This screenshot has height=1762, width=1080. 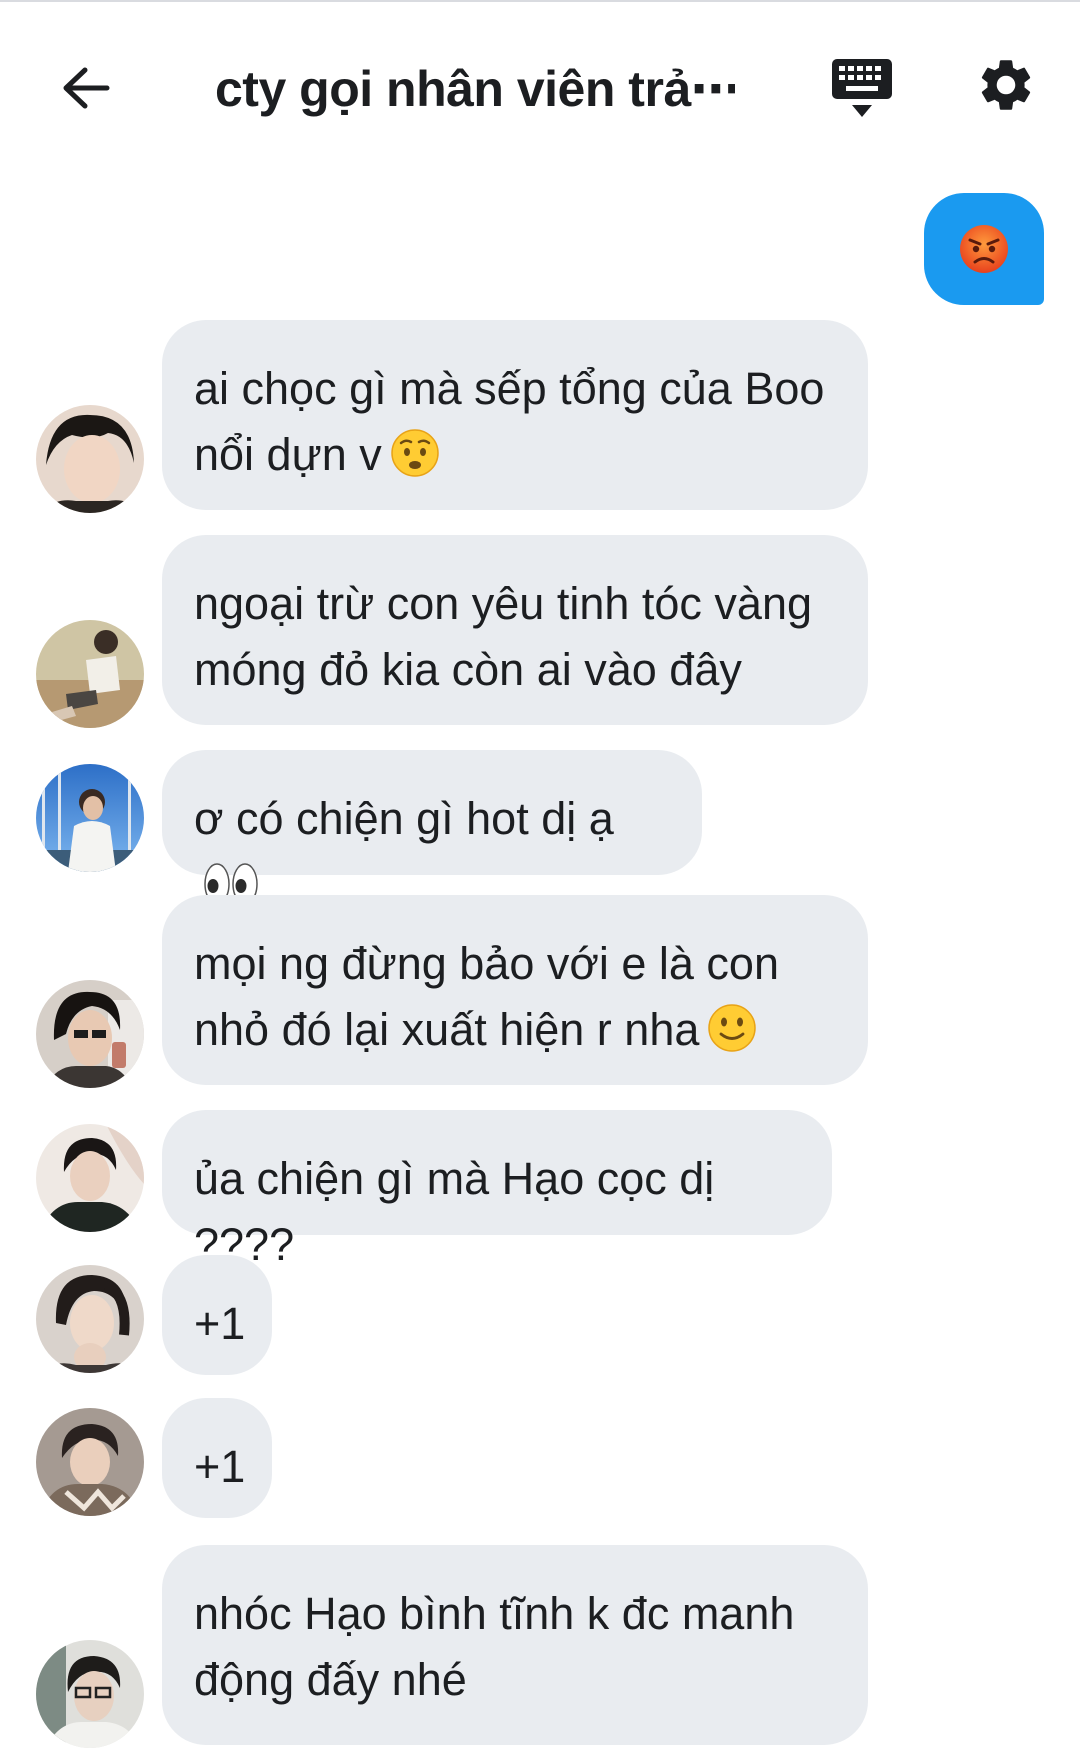 I want to click on slightly-smiling-face-emoji, so click(x=732, y=1037).